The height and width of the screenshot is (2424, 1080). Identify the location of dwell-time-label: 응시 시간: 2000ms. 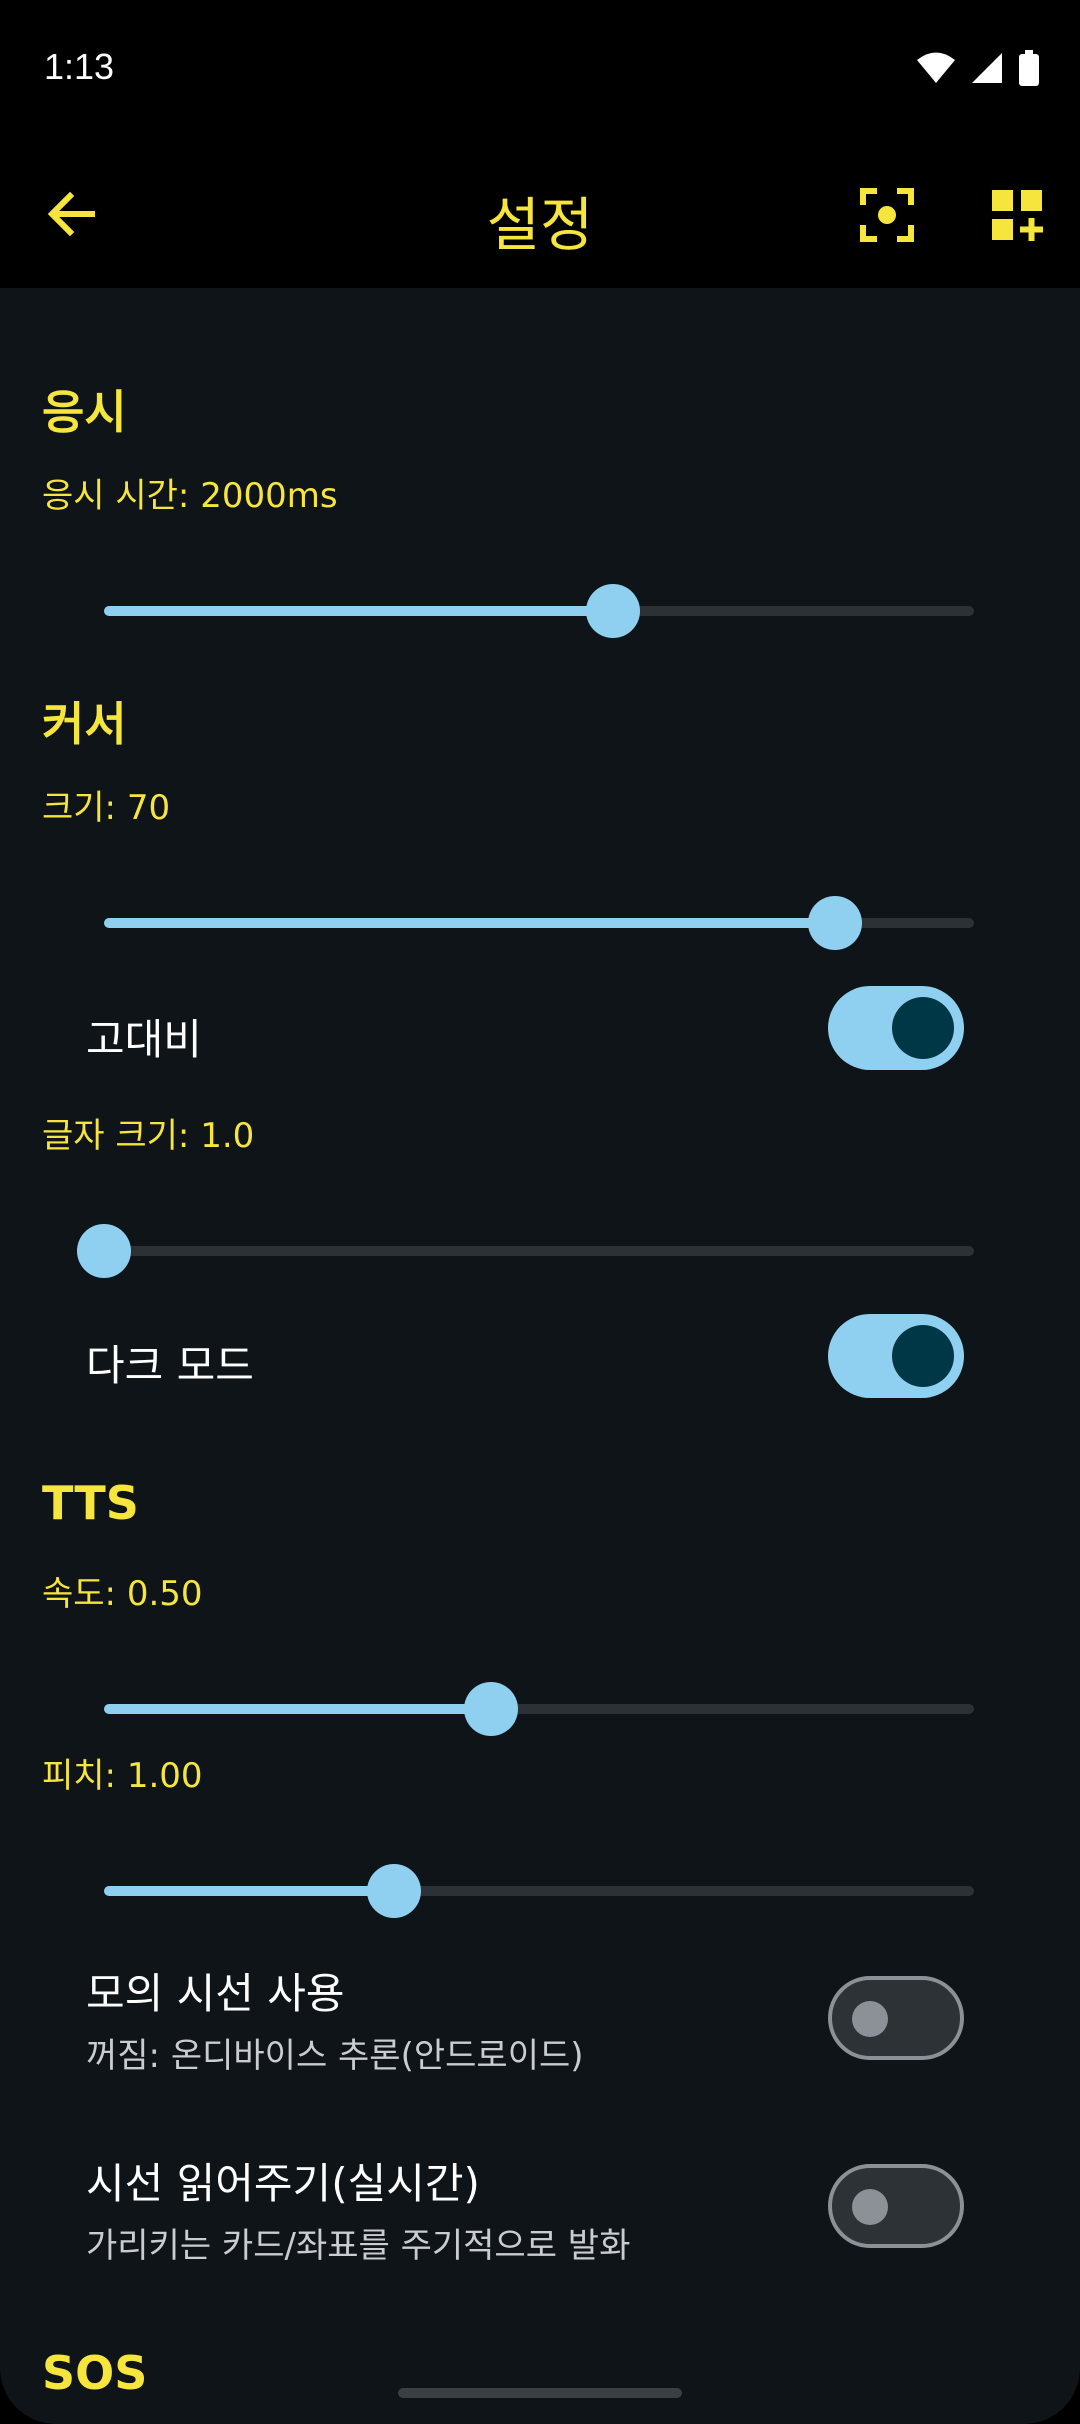
(190, 496).